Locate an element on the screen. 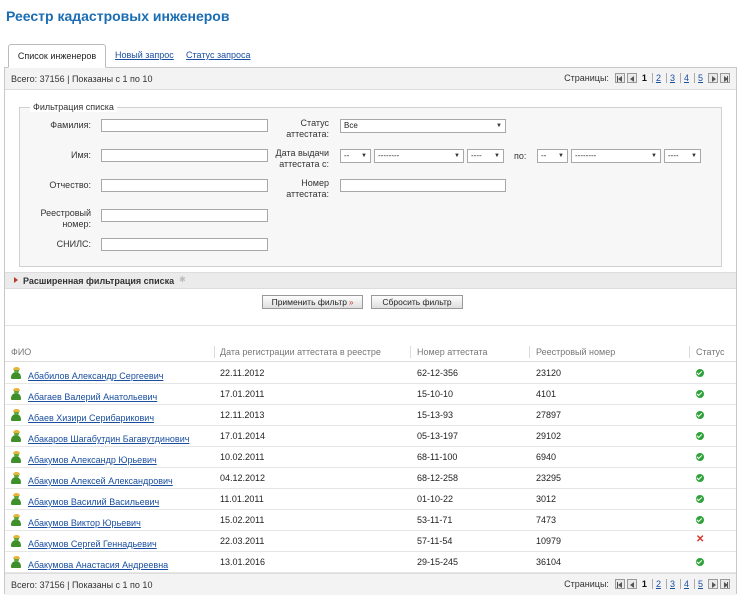 This screenshot has height=597, width=741. engineer-name-link: Абакумова Анастасия Андреевна is located at coordinates (98, 565).